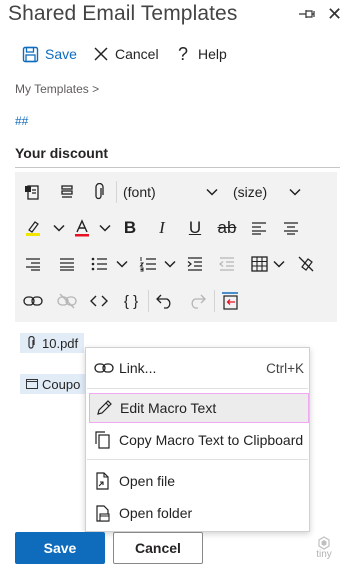 The width and height of the screenshot is (355, 570). I want to click on paperclip-icon, so click(31, 342).